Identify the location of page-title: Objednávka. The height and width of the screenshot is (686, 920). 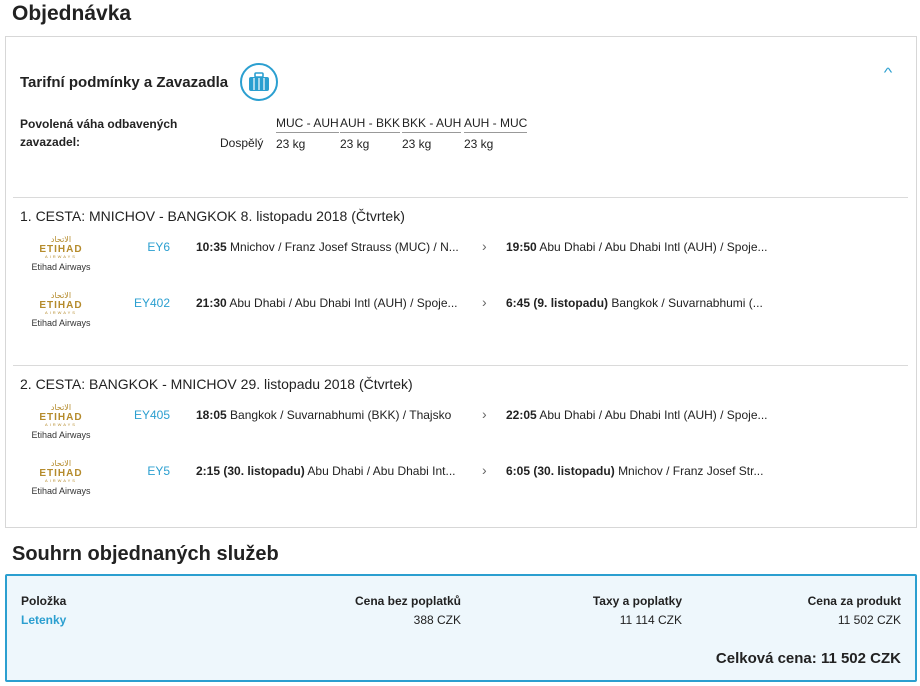
(72, 13).